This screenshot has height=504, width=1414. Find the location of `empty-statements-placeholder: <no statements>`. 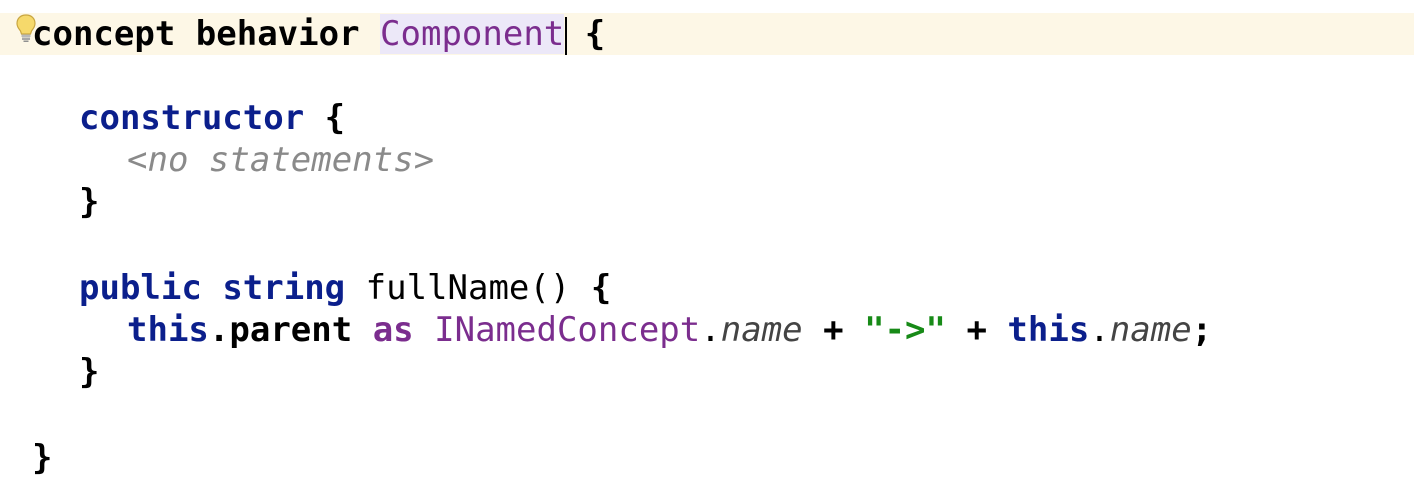

empty-statements-placeholder: <no statements> is located at coordinates (280, 160).